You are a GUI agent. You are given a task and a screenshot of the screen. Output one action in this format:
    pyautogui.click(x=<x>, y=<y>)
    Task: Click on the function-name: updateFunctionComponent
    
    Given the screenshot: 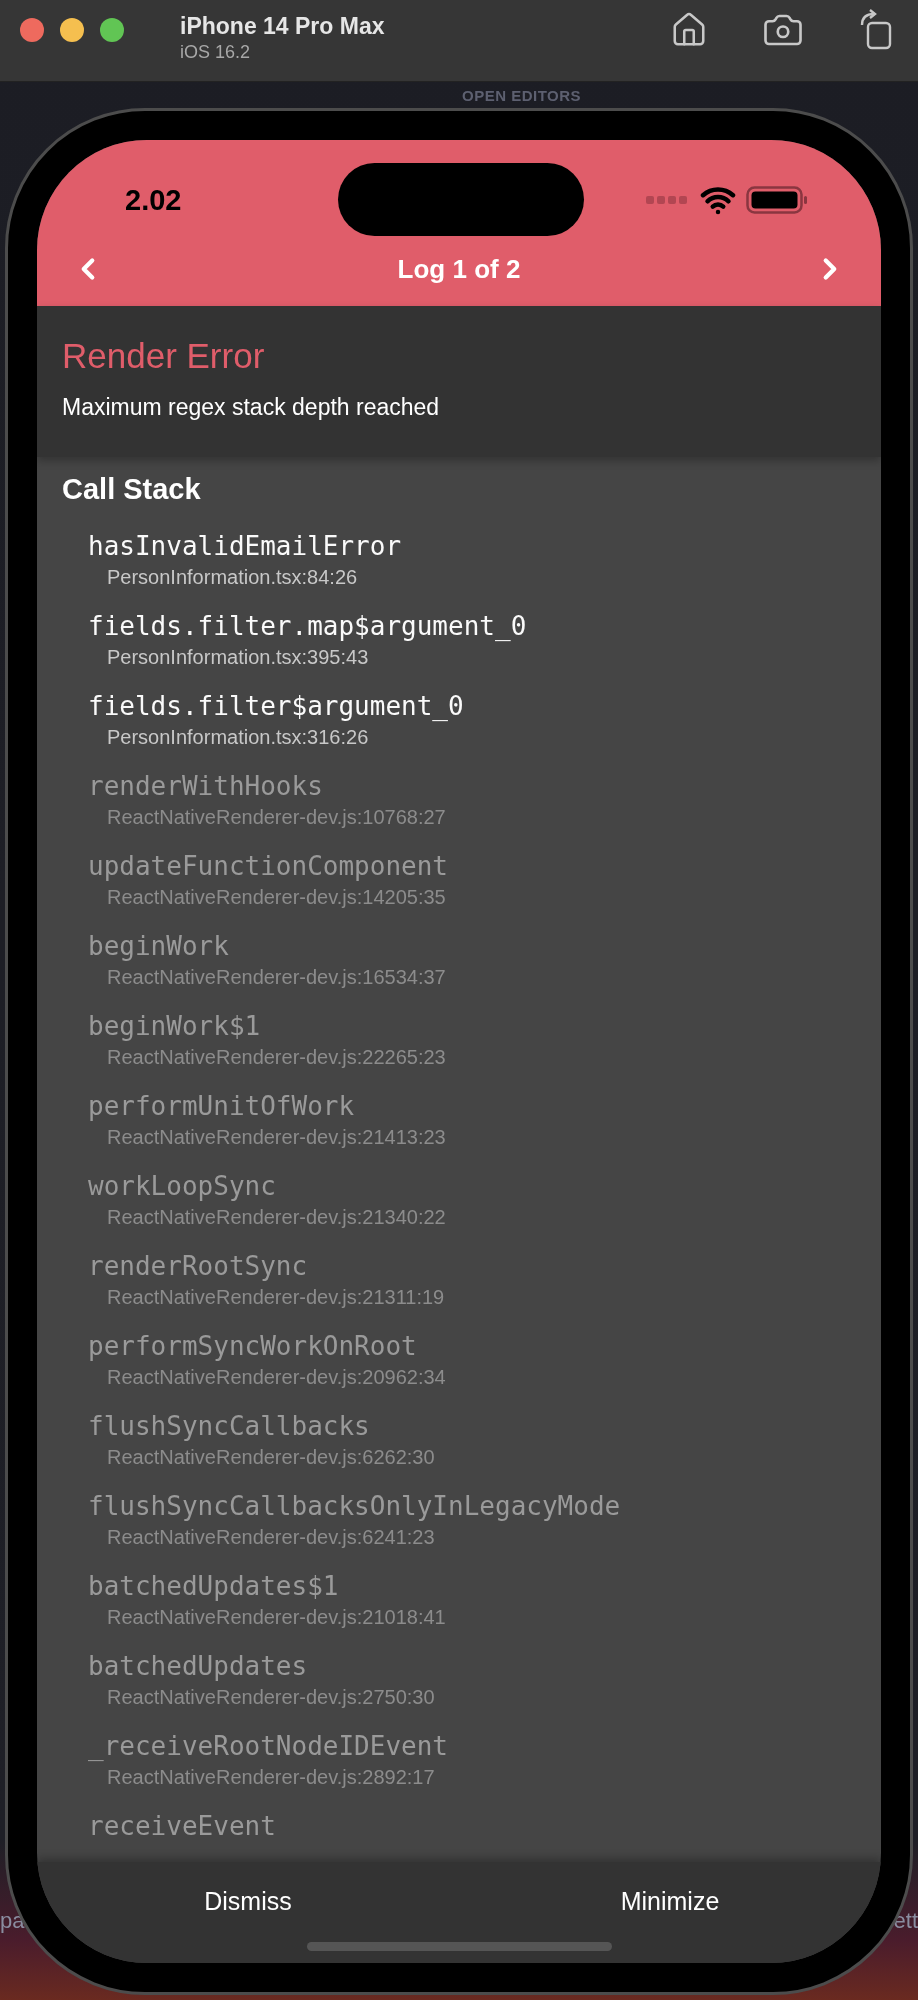 What is the action you would take?
    pyautogui.click(x=472, y=866)
    